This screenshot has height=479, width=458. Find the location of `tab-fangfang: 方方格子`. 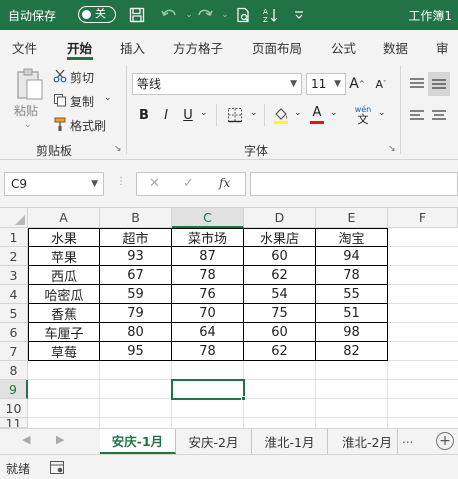

tab-fangfang: 方方格子 is located at coordinates (198, 47).